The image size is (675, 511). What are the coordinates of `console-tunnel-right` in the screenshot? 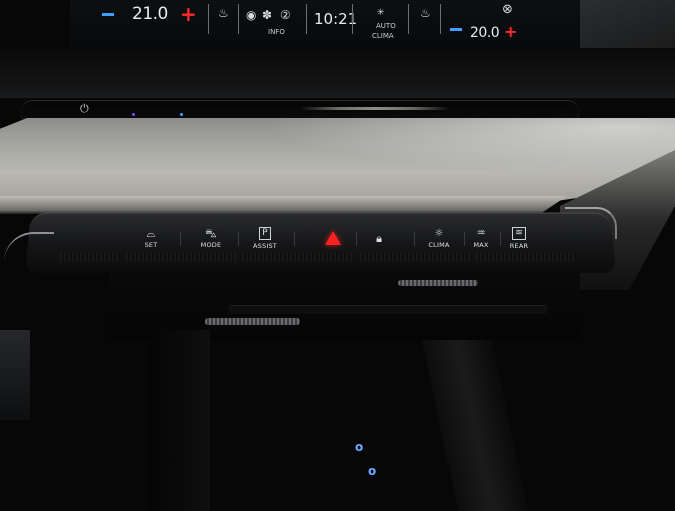 It's located at (475, 425).